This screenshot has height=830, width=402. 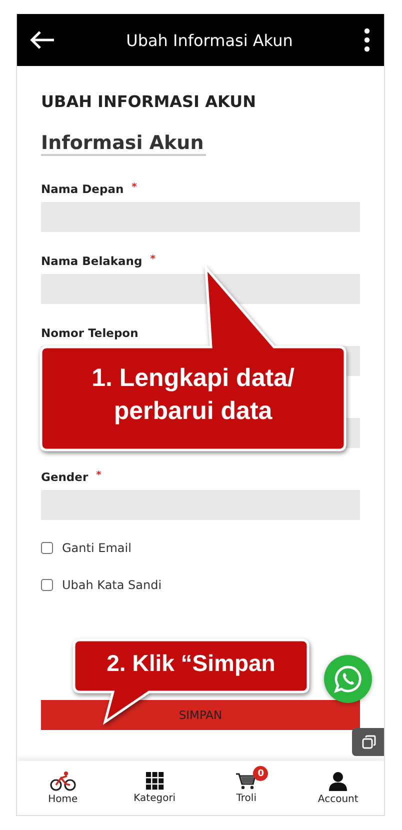 What do you see at coordinates (42, 40) in the screenshot?
I see `back-arrow-icon` at bounding box center [42, 40].